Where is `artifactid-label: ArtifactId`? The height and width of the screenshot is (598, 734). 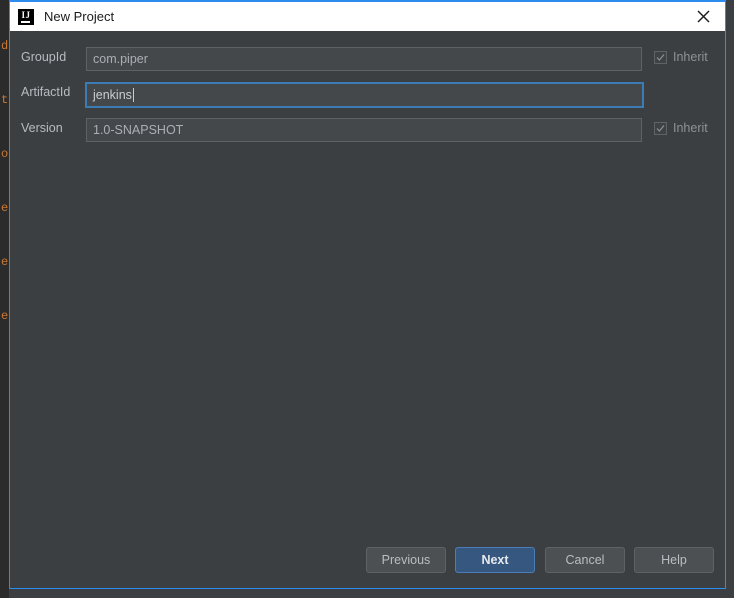 artifactid-label: ArtifactId is located at coordinates (46, 92).